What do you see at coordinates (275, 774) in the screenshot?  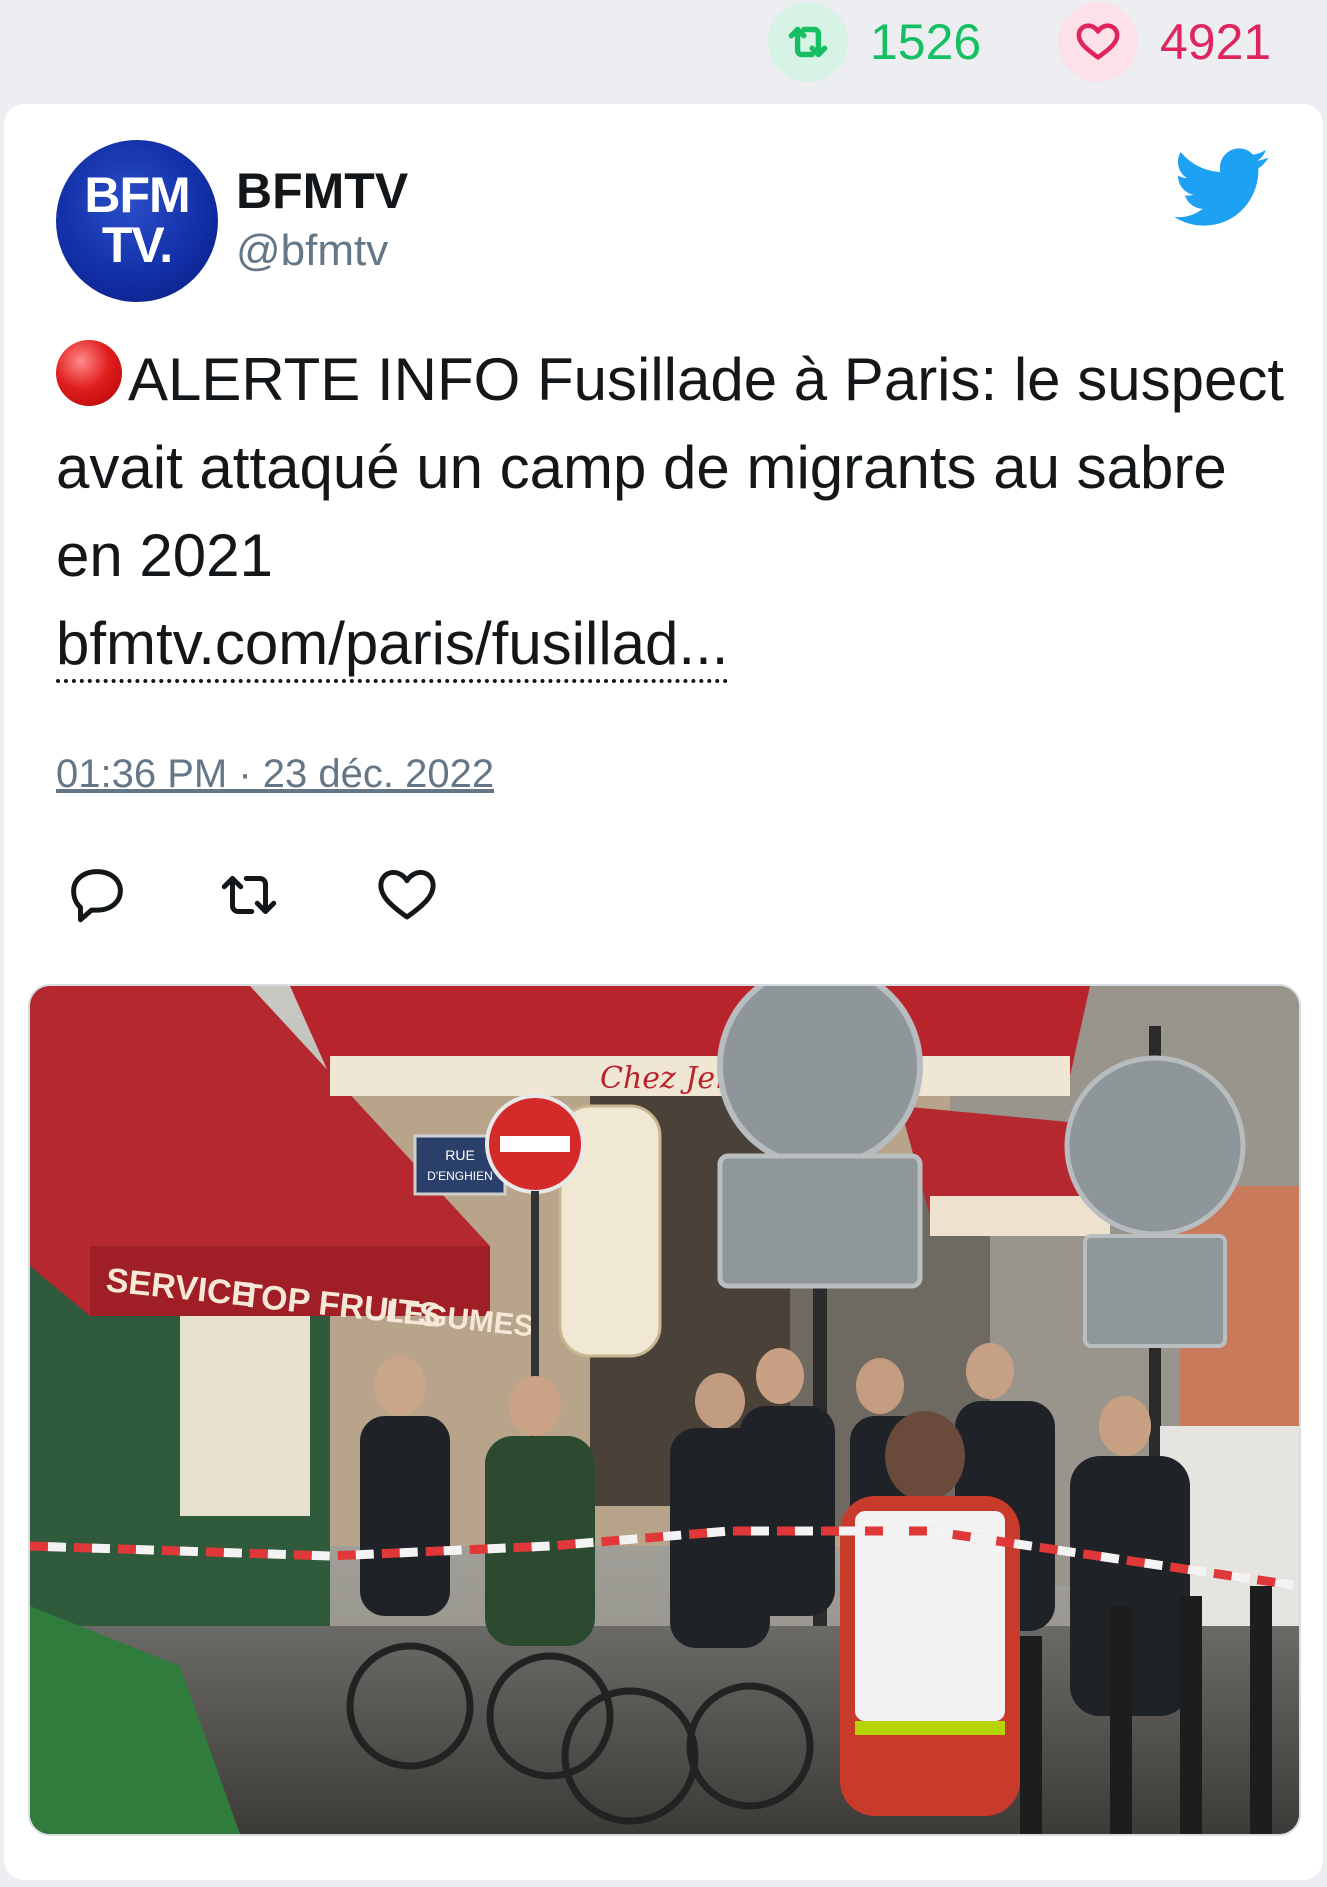 I see `tweet-timestamp: 01:36 PM · 23 déc. 2022` at bounding box center [275, 774].